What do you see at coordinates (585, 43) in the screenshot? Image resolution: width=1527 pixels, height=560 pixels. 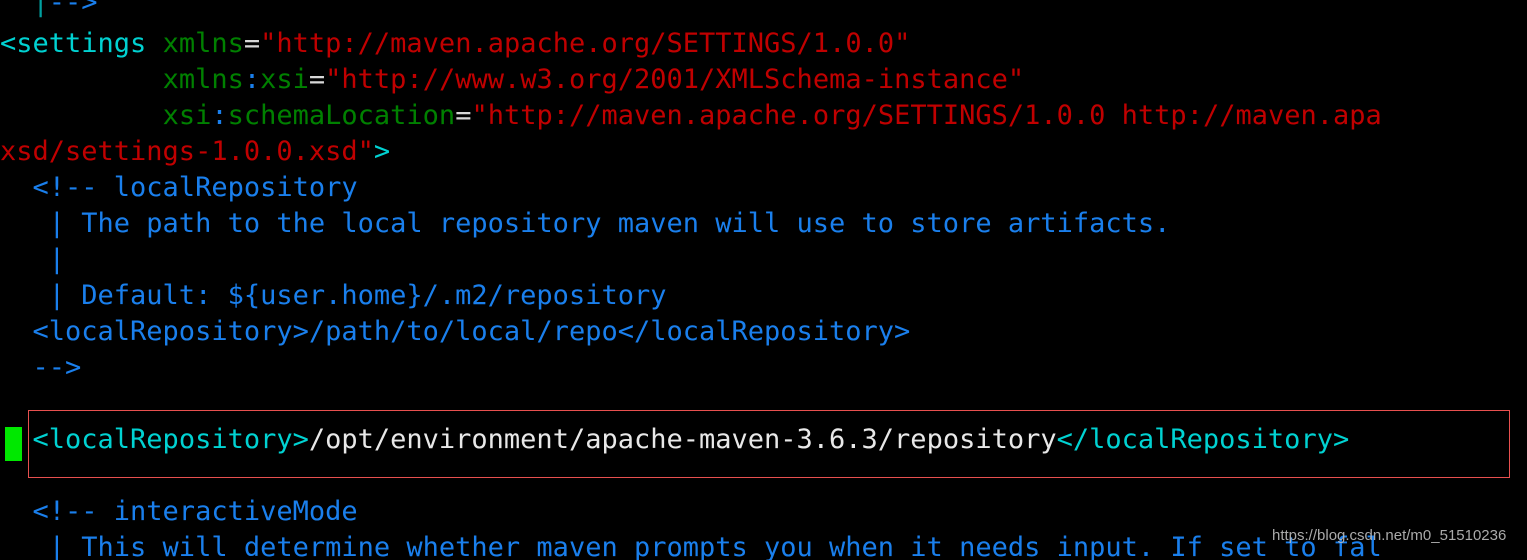 I see `code-token-val: "http://maven.apache.org/SETTINGS/1.0.0"` at bounding box center [585, 43].